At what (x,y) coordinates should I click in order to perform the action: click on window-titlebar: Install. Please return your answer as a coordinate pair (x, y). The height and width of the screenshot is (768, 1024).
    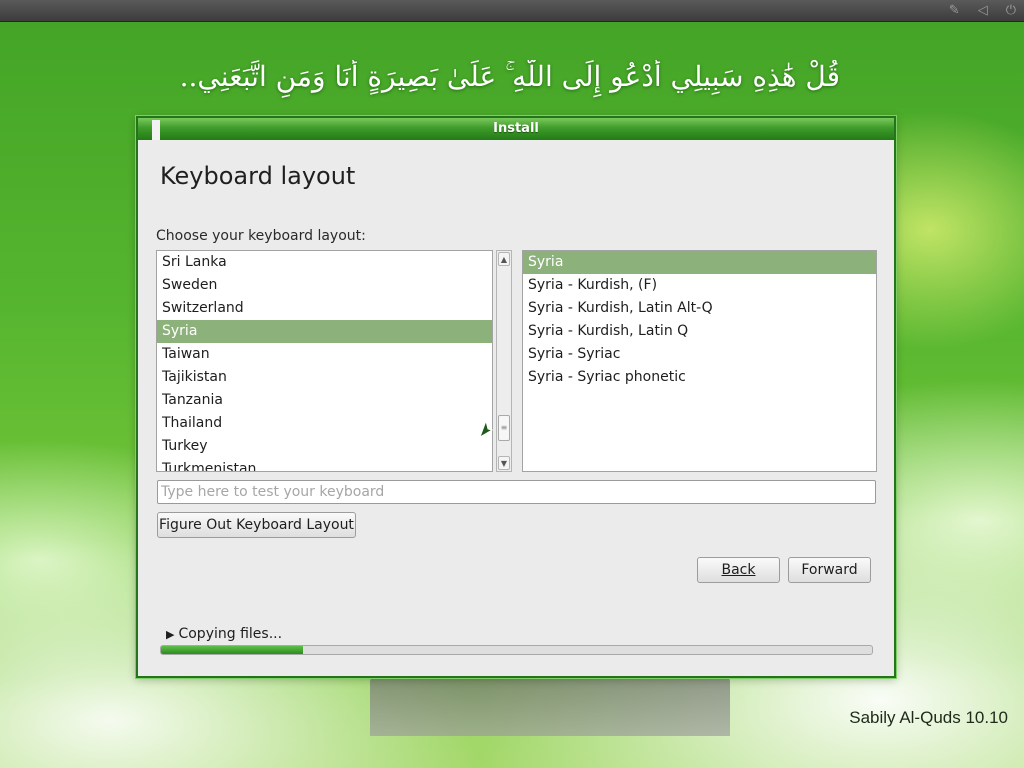
    Looking at the image, I should click on (516, 129).